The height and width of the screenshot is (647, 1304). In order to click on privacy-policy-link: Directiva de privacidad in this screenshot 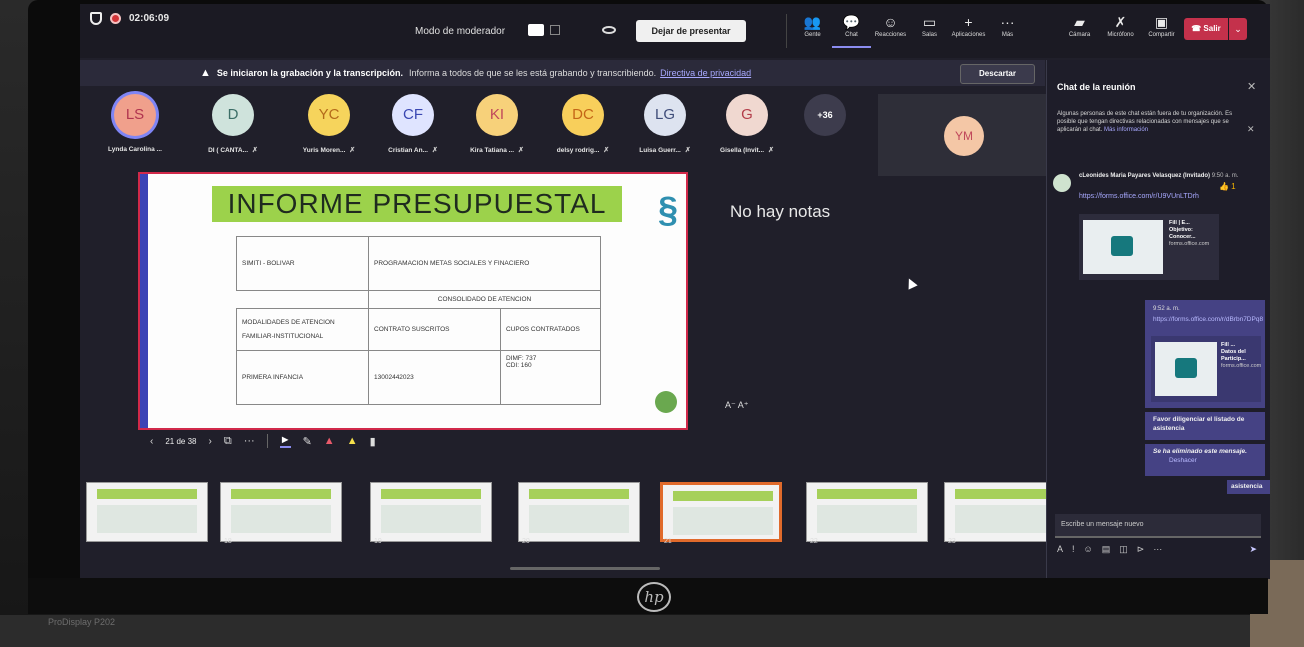, I will do `click(705, 73)`.